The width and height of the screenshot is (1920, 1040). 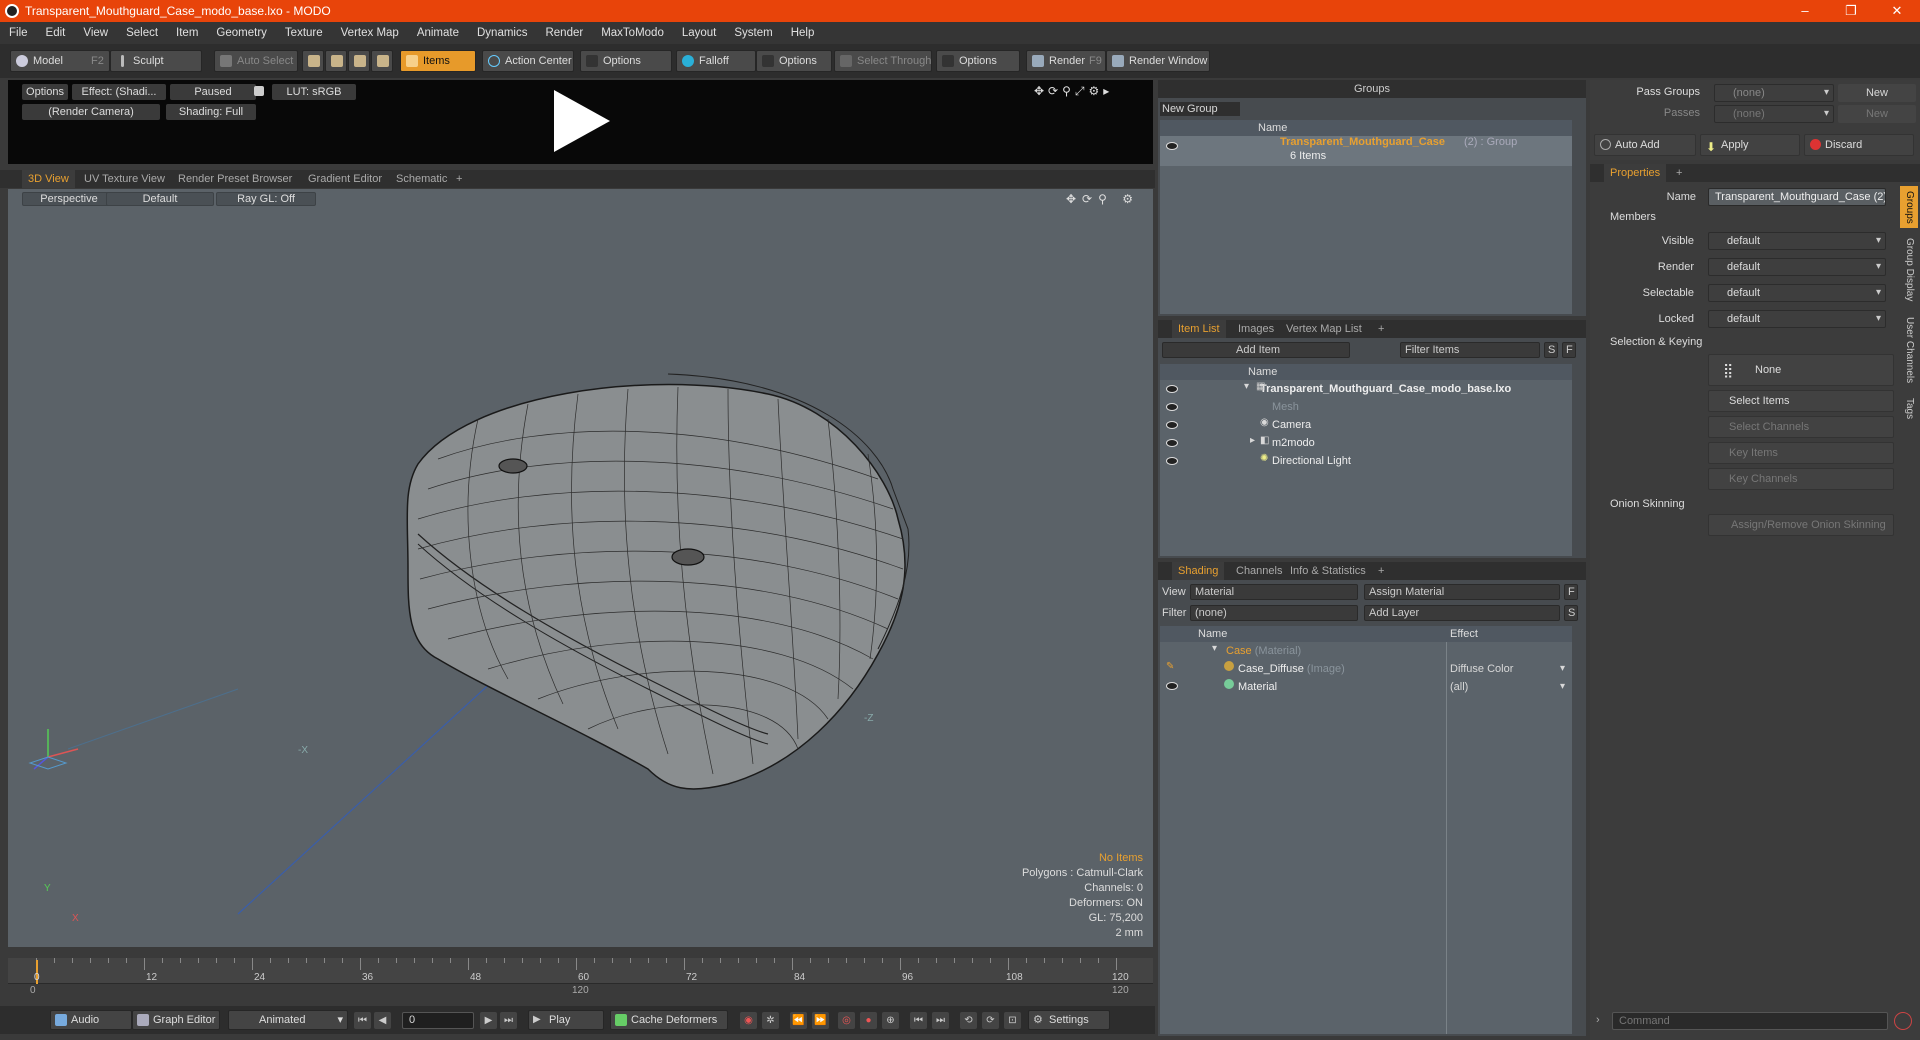 I want to click on cache-deformers-button: Cache Deformers, so click(x=669, y=1020).